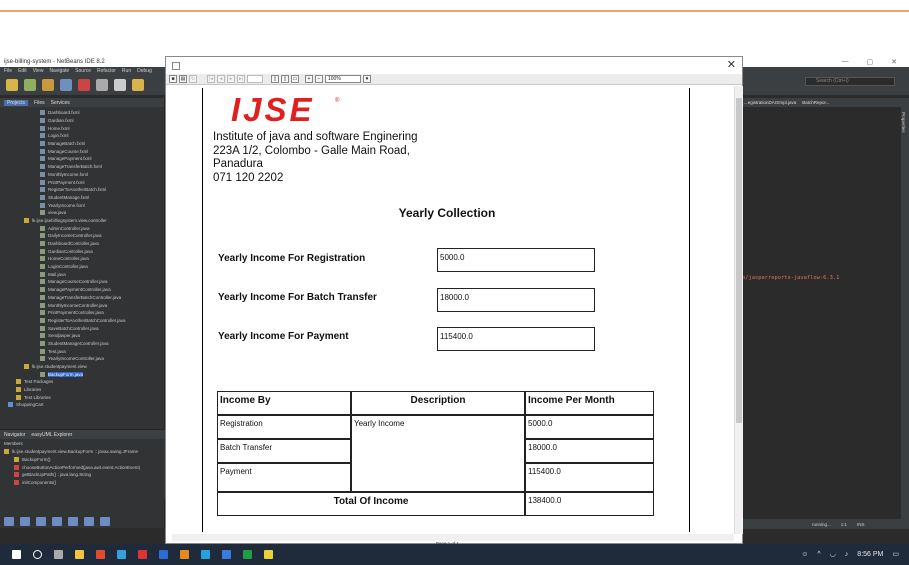 This screenshot has width=909, height=565. I want to click on tree-item-selected: BackupForm.java, so click(84, 374).